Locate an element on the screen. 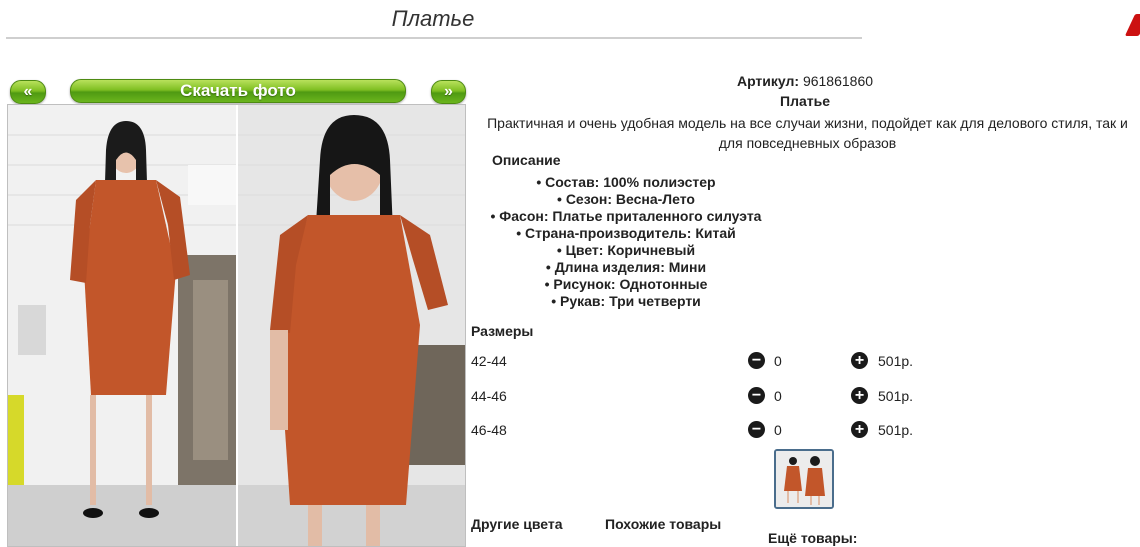 The width and height of the screenshot is (1140, 547). page-title: Платье is located at coordinates (433, 18).